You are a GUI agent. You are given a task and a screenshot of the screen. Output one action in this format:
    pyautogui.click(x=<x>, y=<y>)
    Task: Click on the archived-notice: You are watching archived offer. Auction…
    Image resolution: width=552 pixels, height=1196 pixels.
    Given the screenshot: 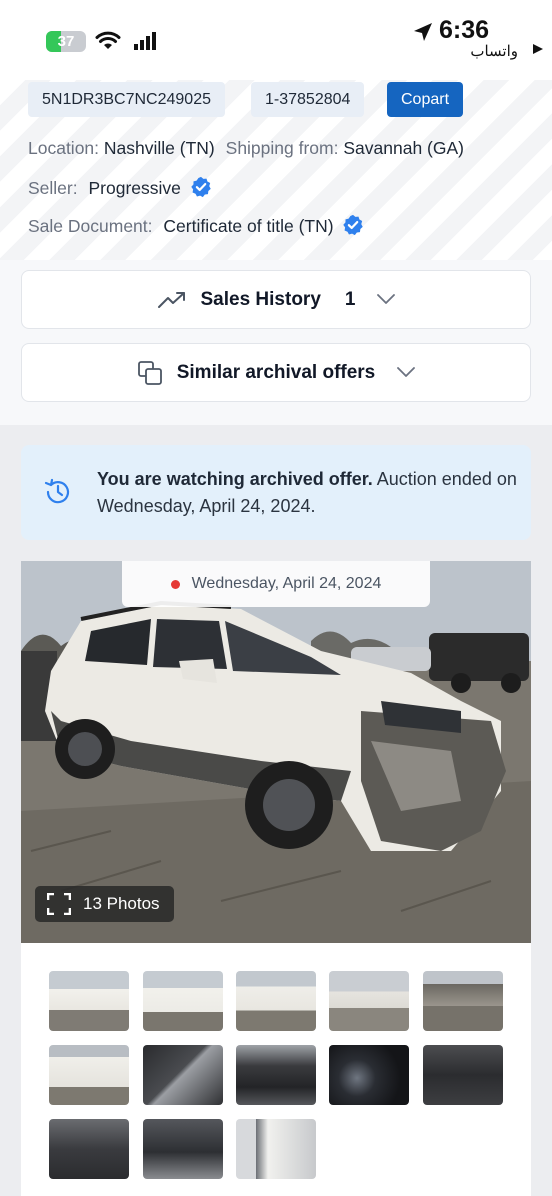 What is the action you would take?
    pyautogui.click(x=276, y=492)
    